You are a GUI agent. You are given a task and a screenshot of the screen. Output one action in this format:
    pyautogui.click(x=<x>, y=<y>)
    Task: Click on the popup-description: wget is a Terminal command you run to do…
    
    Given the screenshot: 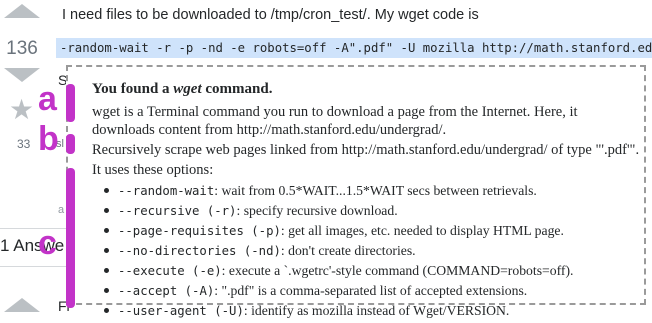 What is the action you would take?
    pyautogui.click(x=335, y=121)
    